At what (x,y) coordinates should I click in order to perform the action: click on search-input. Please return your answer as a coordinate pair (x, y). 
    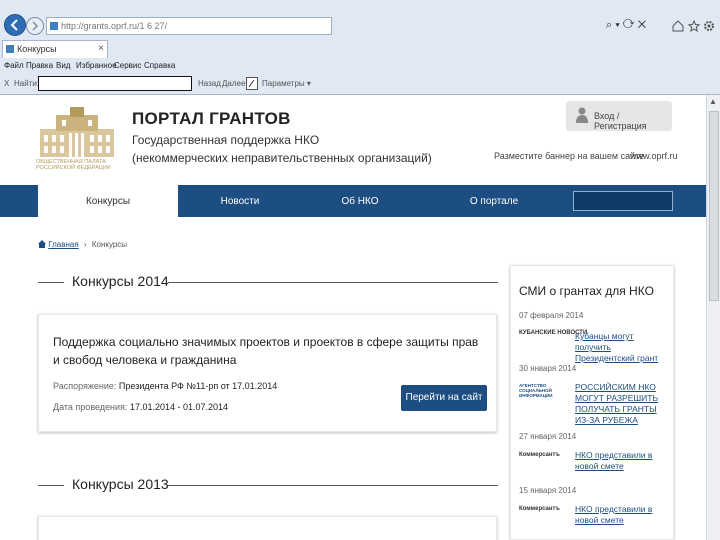
    Looking at the image, I should click on (623, 201).